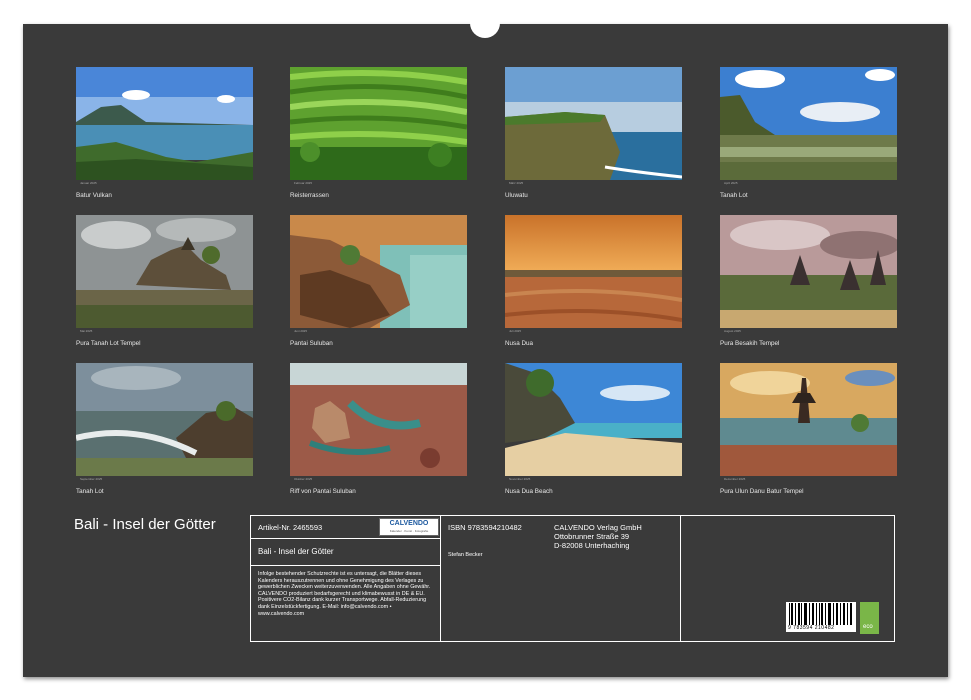 Image resolution: width=971 pixels, height=700 pixels. Describe the element at coordinates (303, 479) in the screenshot. I see `month-label: Oktober 2025` at that location.